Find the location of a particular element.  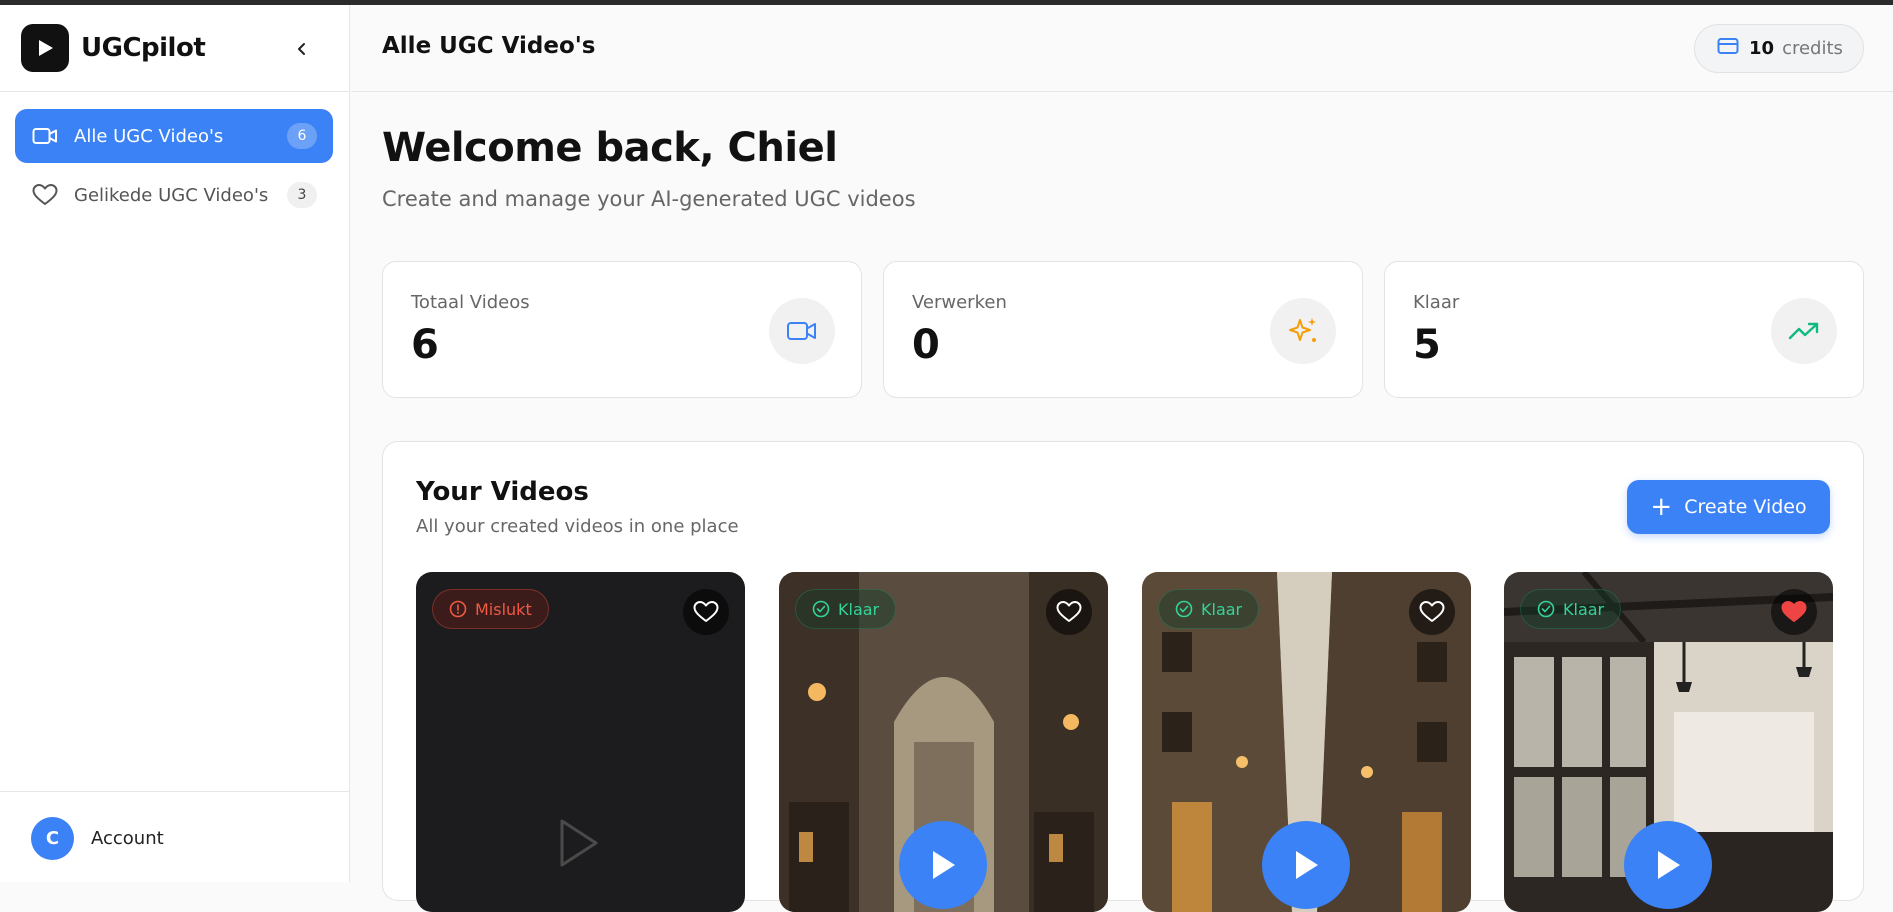

play-placeholder-icon is located at coordinates (578, 845).